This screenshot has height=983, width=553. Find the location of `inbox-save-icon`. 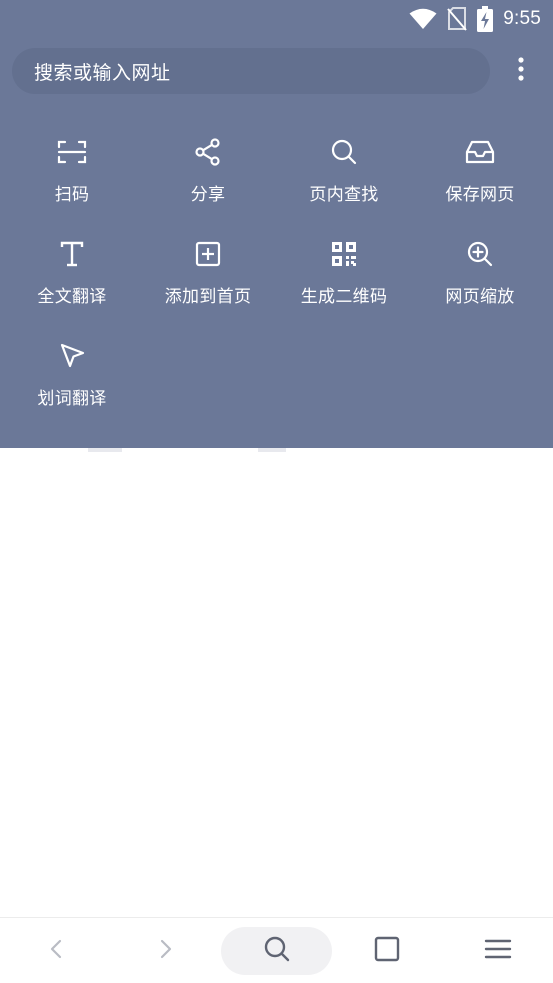

inbox-save-icon is located at coordinates (480, 152).